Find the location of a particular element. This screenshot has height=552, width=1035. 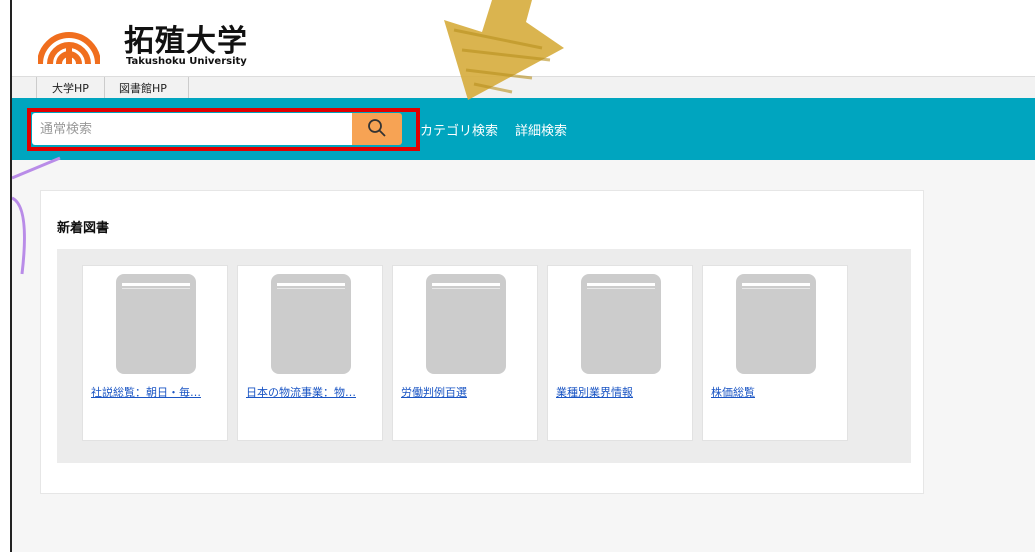

university-logo-icon is located at coordinates (69, 40).